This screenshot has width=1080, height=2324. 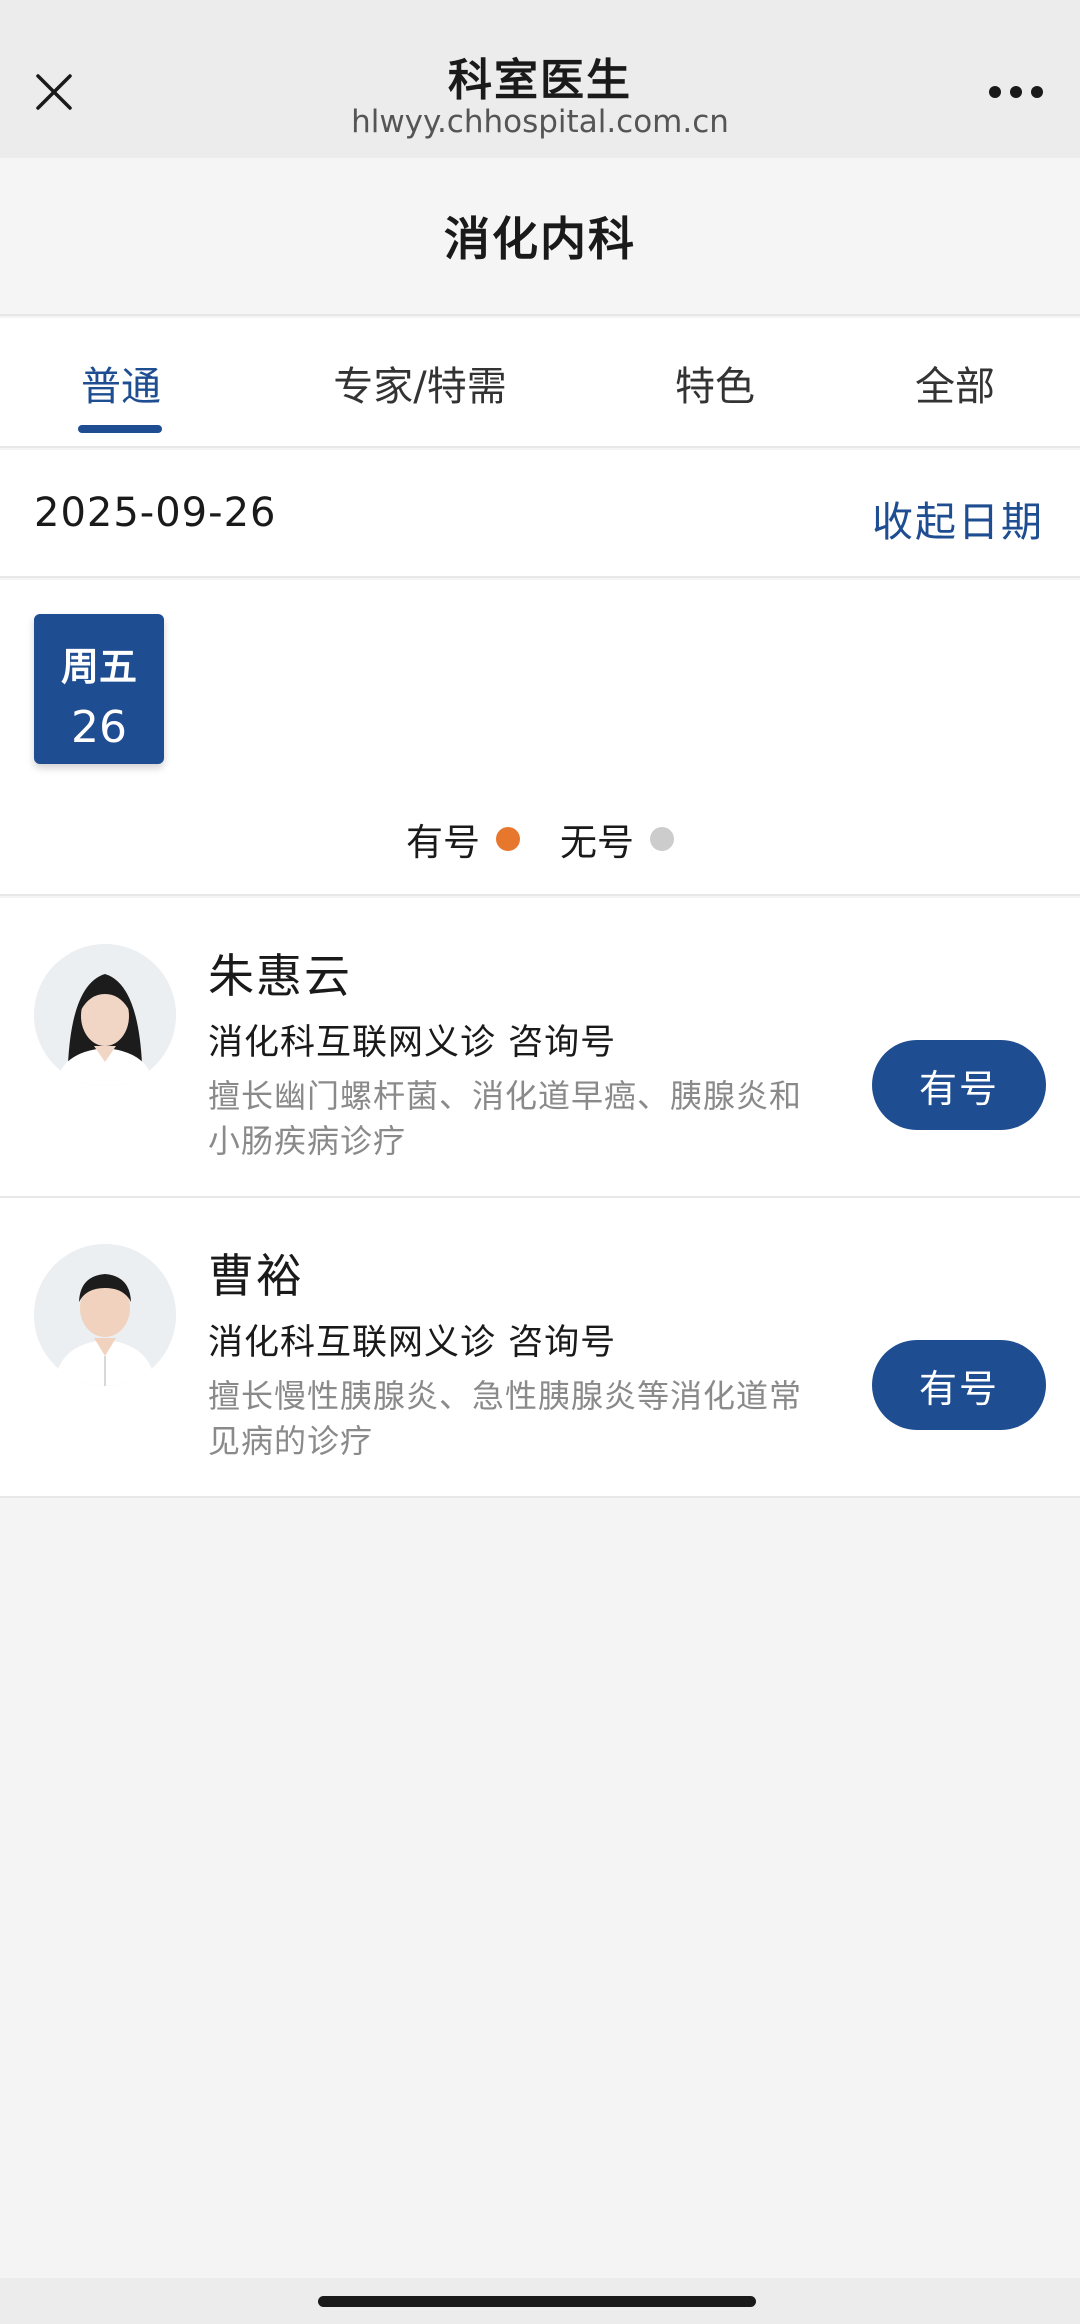 What do you see at coordinates (955, 383) in the screenshot?
I see `tab-all: 全部` at bounding box center [955, 383].